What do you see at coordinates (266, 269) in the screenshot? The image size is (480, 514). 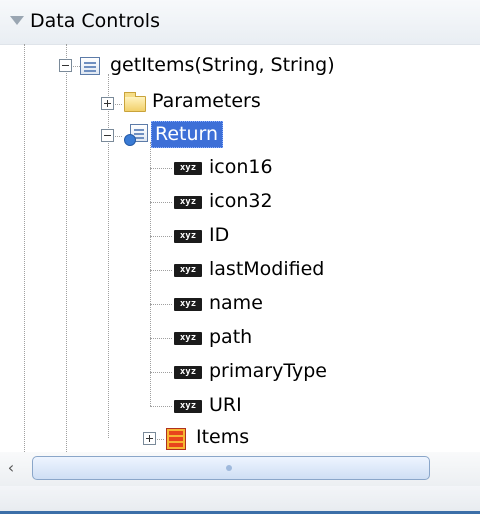 I see `attribute-label: lastModified` at bounding box center [266, 269].